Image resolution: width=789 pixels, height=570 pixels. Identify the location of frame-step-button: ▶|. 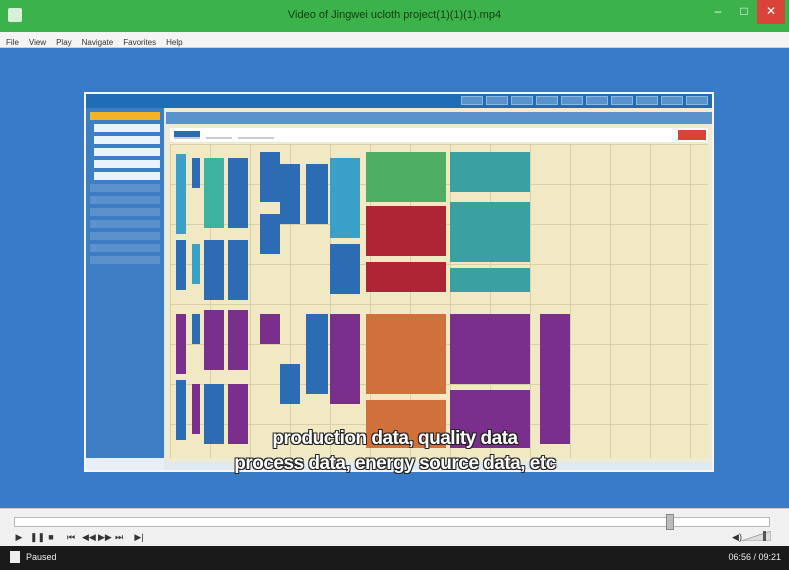
(139, 537).